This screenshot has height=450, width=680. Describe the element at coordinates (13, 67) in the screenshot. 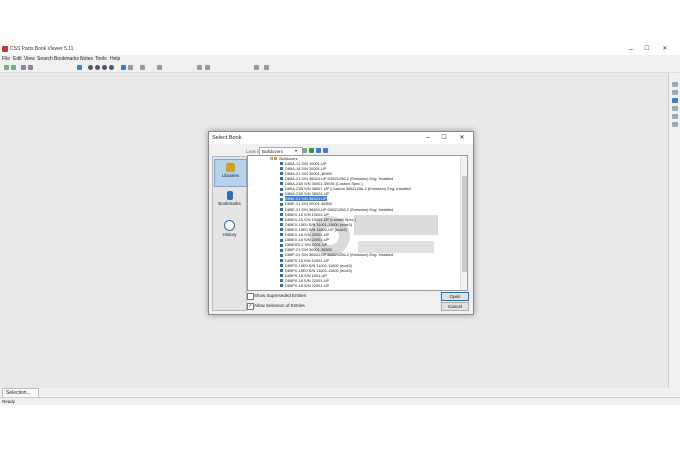

I see `forward-icon` at that location.